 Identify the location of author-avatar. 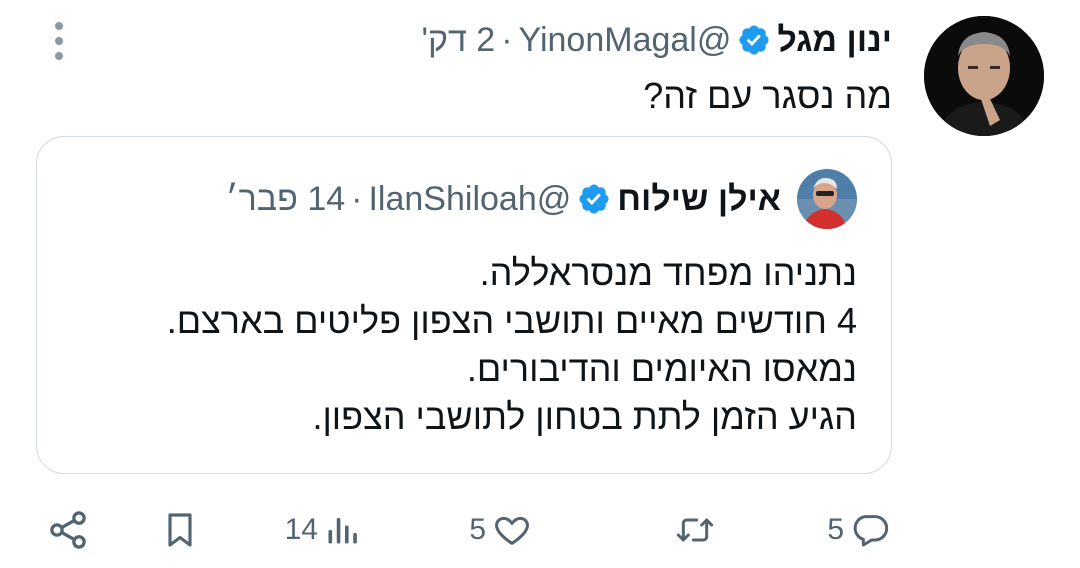
(984, 76).